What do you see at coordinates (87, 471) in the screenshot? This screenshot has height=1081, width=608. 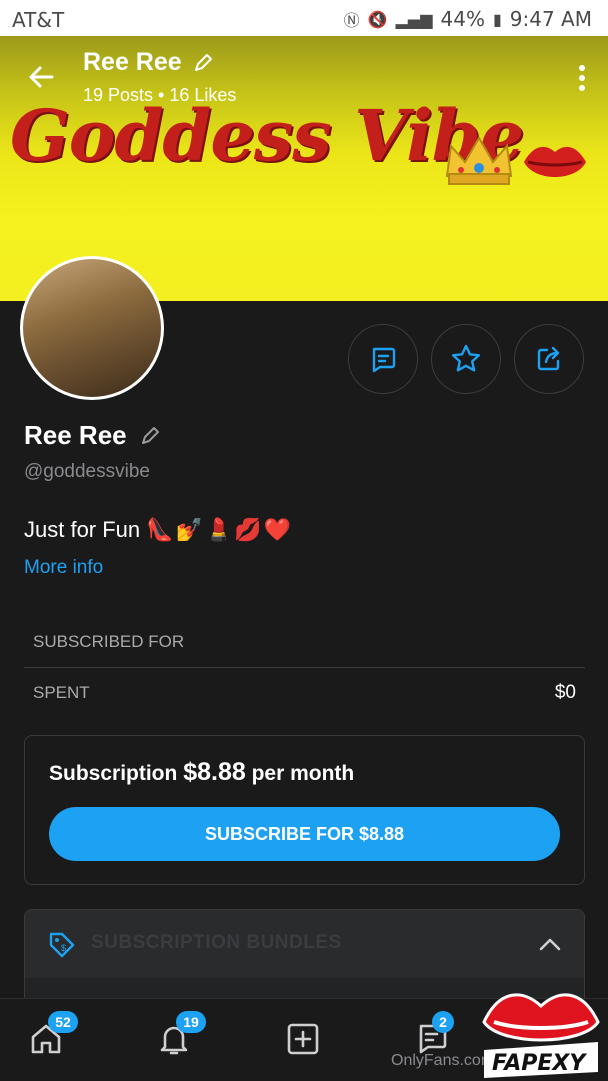 I see `profile-handle: @goddessvibe` at bounding box center [87, 471].